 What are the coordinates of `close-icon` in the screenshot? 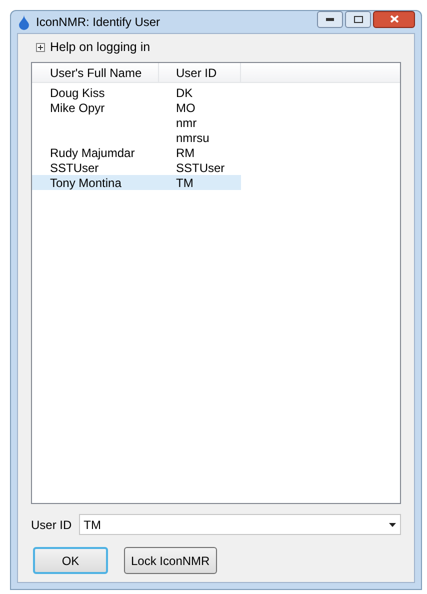 It's located at (394, 19).